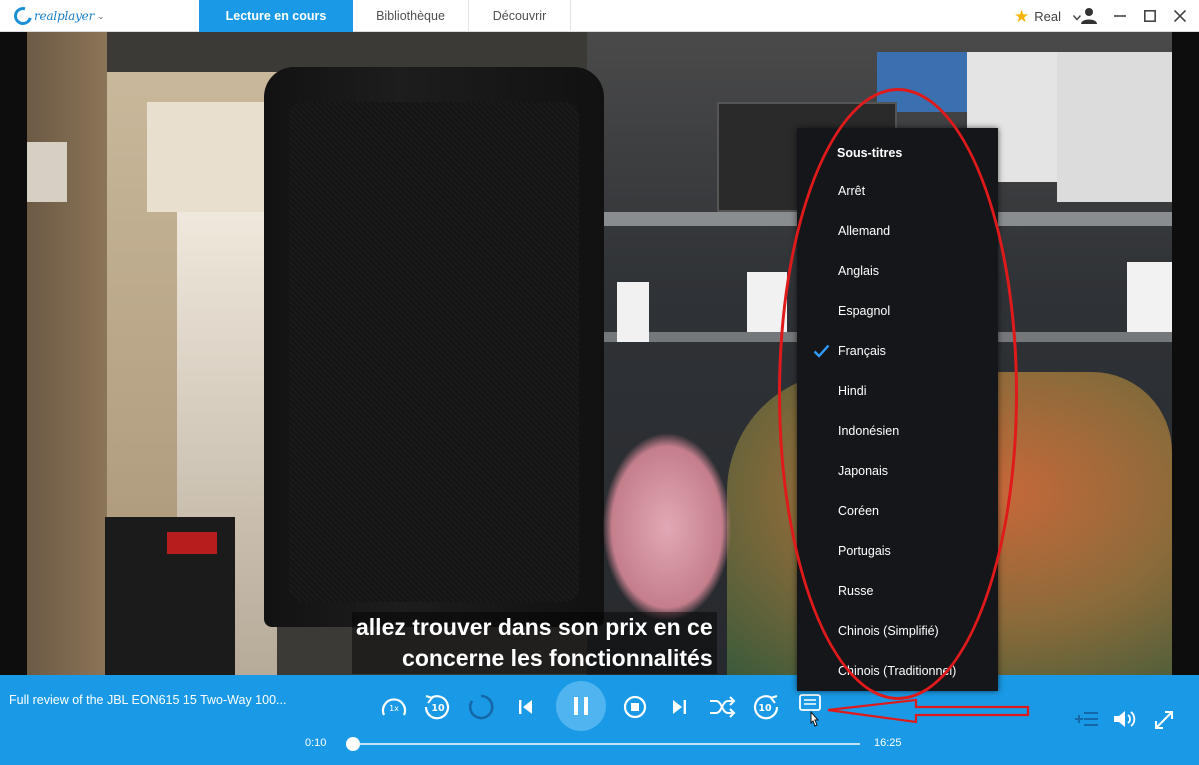 This screenshot has width=1199, height=765. What do you see at coordinates (897, 191) in the screenshot?
I see `subtitle-option-off: Arrêt` at bounding box center [897, 191].